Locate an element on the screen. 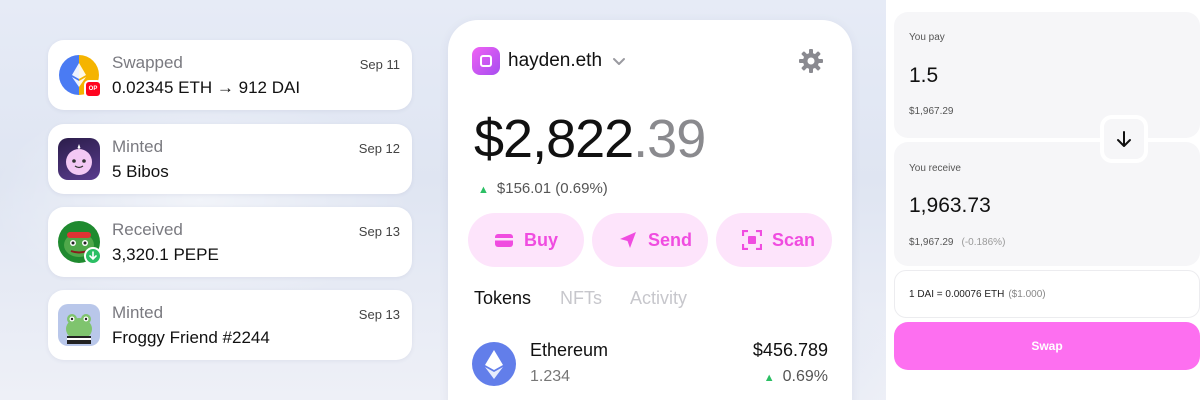  buy-button: Buy is located at coordinates (526, 240).